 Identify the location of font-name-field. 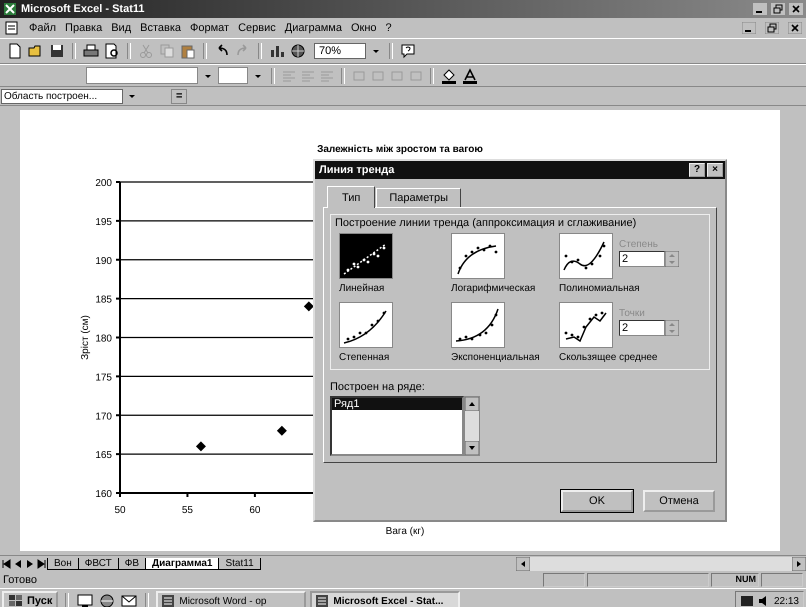
(142, 75).